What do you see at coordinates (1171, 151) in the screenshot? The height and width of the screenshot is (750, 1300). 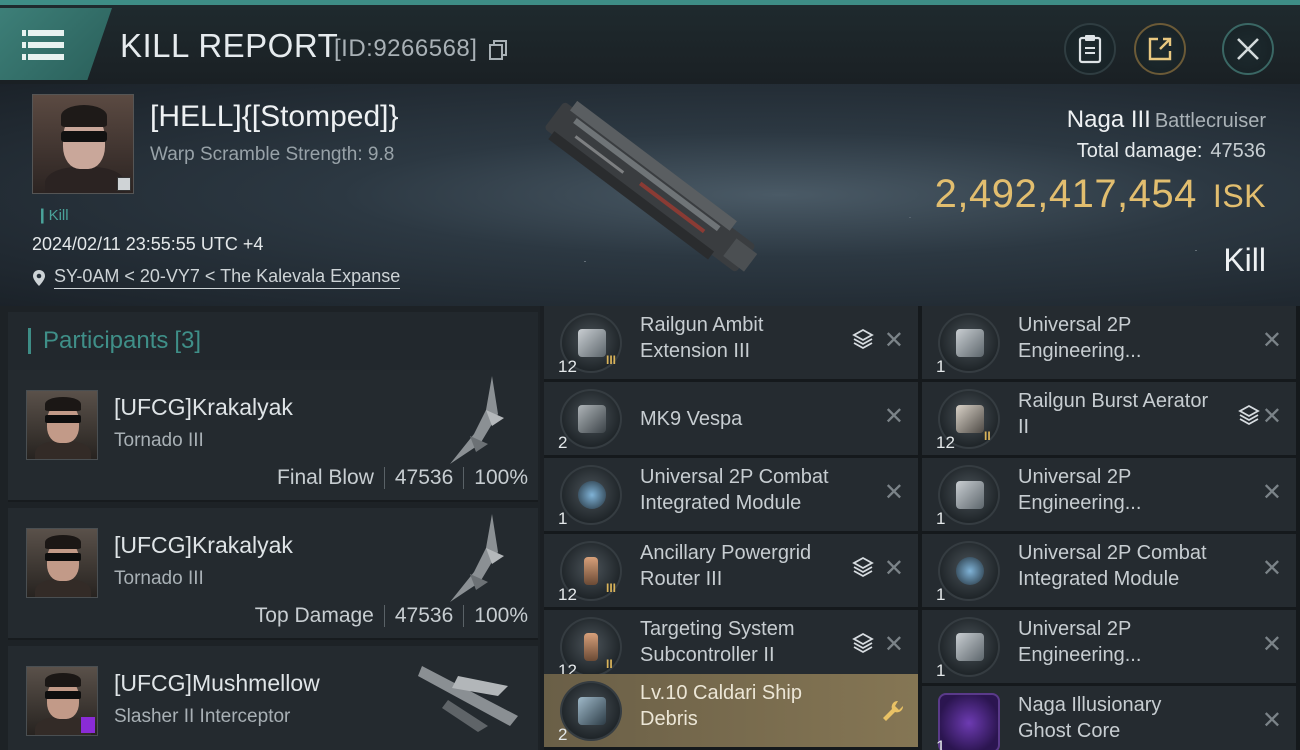 I see `total-damage: Total damage: 47536` at bounding box center [1171, 151].